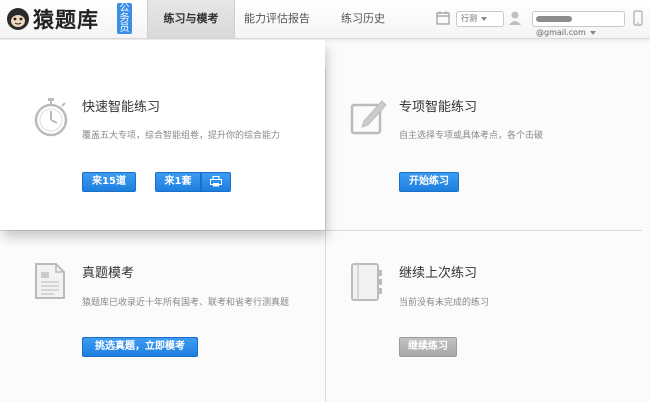 This screenshot has height=402, width=650. I want to click on email-suffix: @gmail.com, so click(561, 32).